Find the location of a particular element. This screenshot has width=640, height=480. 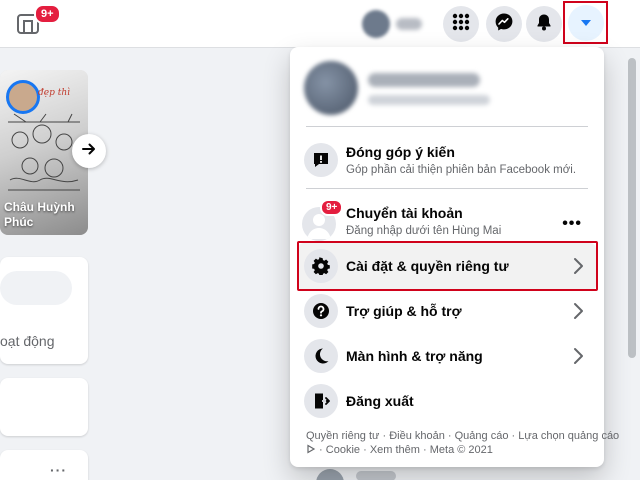

ad-choices-icon is located at coordinates (311, 449).